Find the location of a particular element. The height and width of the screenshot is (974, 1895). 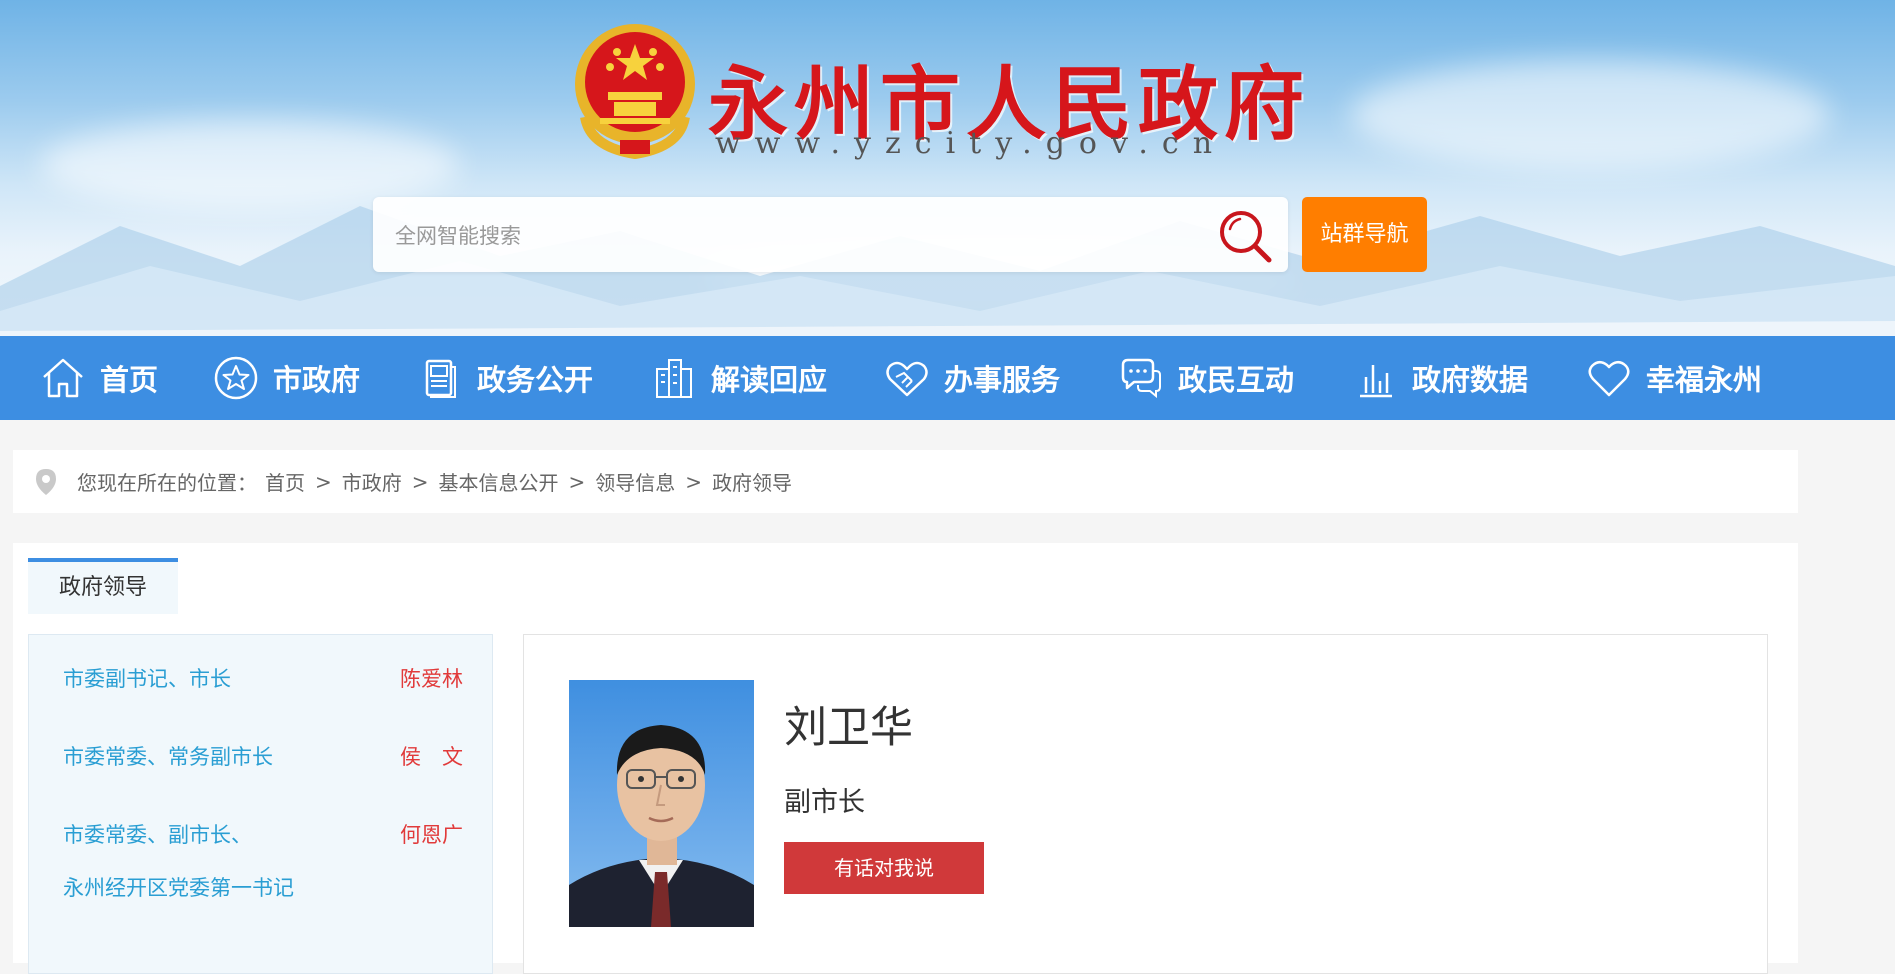

breadcrumb-leader-info: 领导信息 is located at coordinates (635, 481).